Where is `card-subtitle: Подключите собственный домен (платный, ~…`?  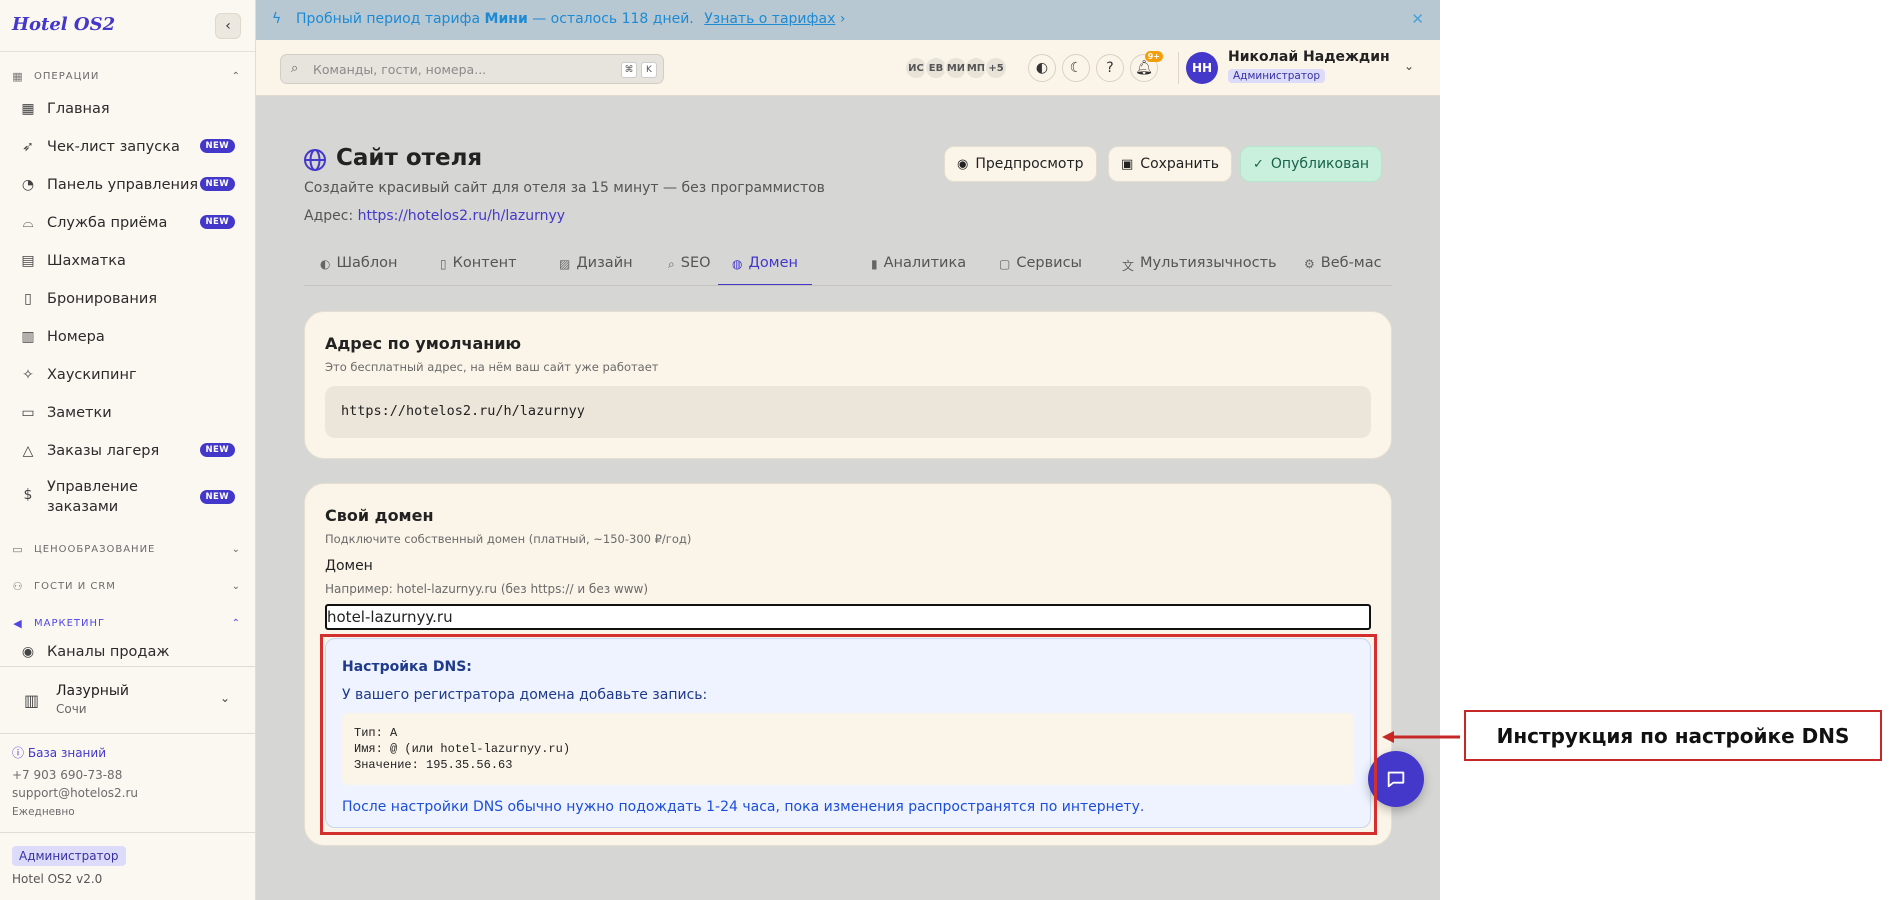 card-subtitle: Подключите собственный домен (платный, ~… is located at coordinates (508, 539).